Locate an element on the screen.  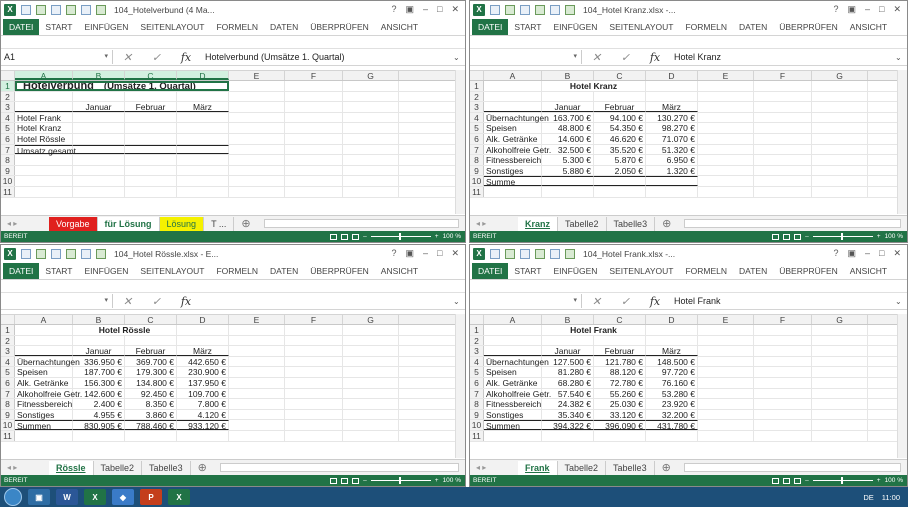
row-header: 11 is located at coordinates (477, 435).